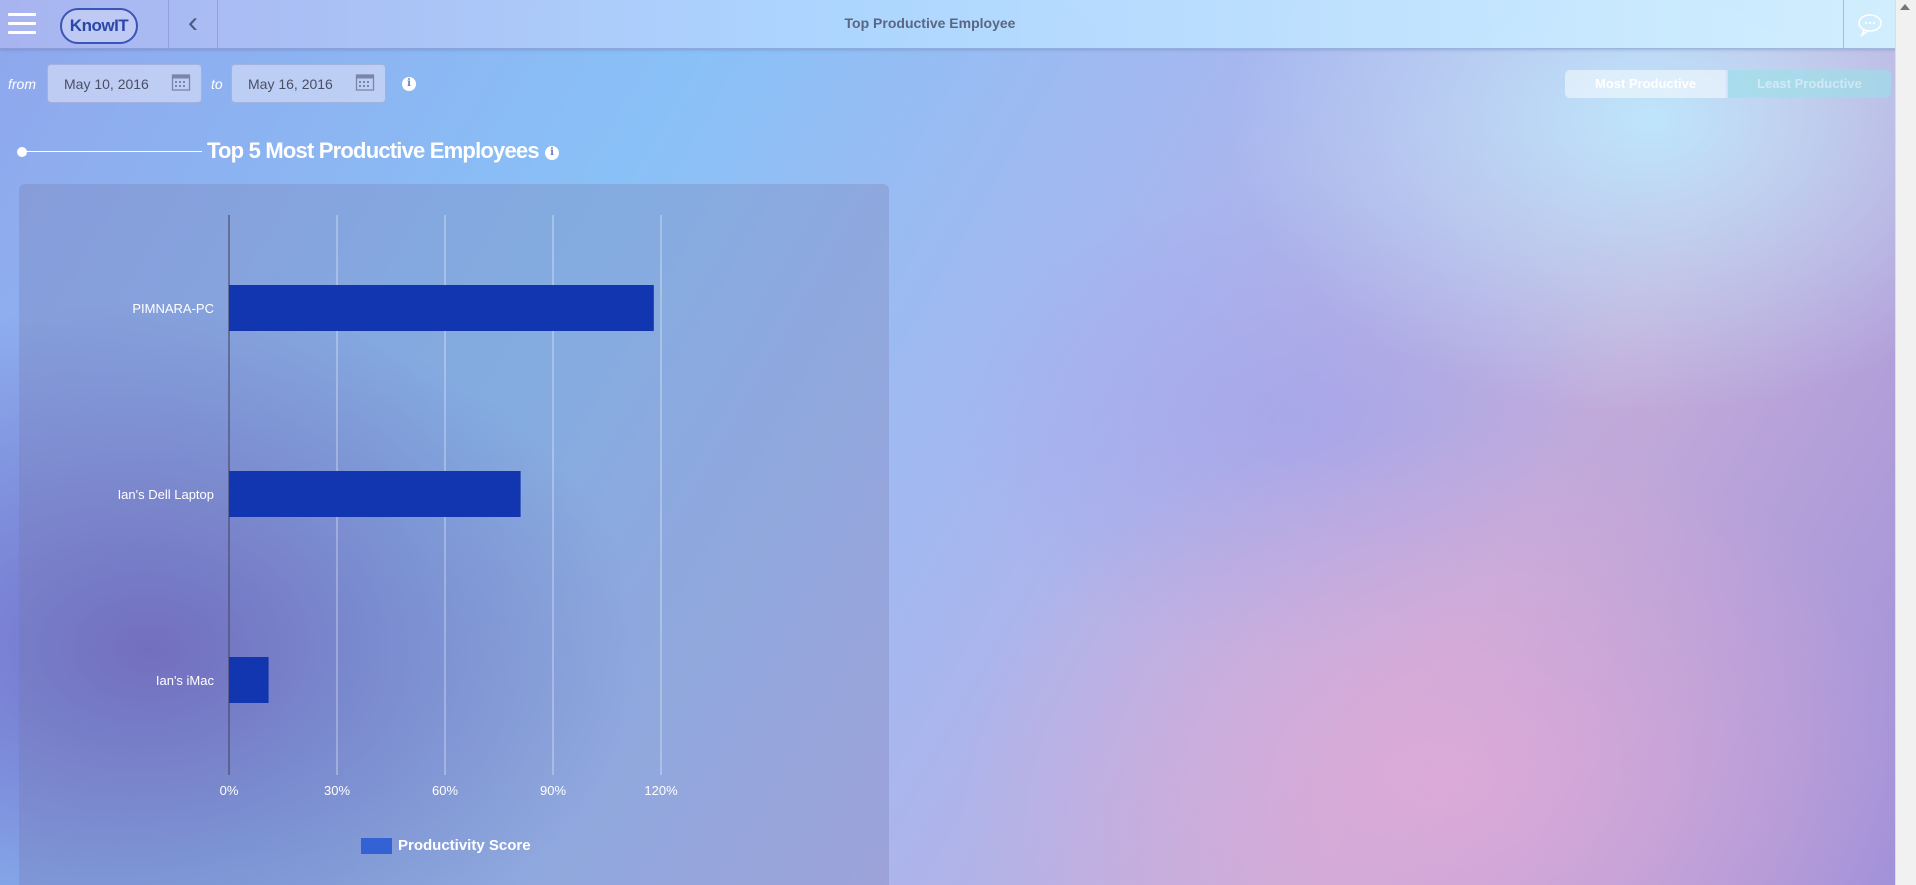 The height and width of the screenshot is (885, 1916). I want to click on section-divider, so click(112, 151).